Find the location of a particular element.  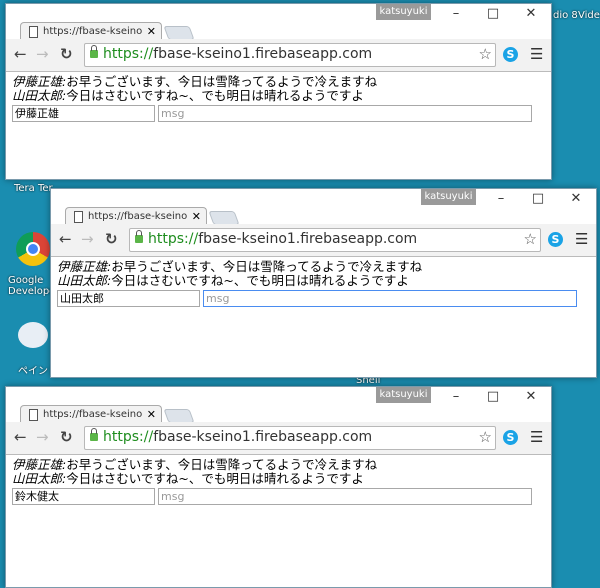

desktop-label: Video is located at coordinates (589, 15).